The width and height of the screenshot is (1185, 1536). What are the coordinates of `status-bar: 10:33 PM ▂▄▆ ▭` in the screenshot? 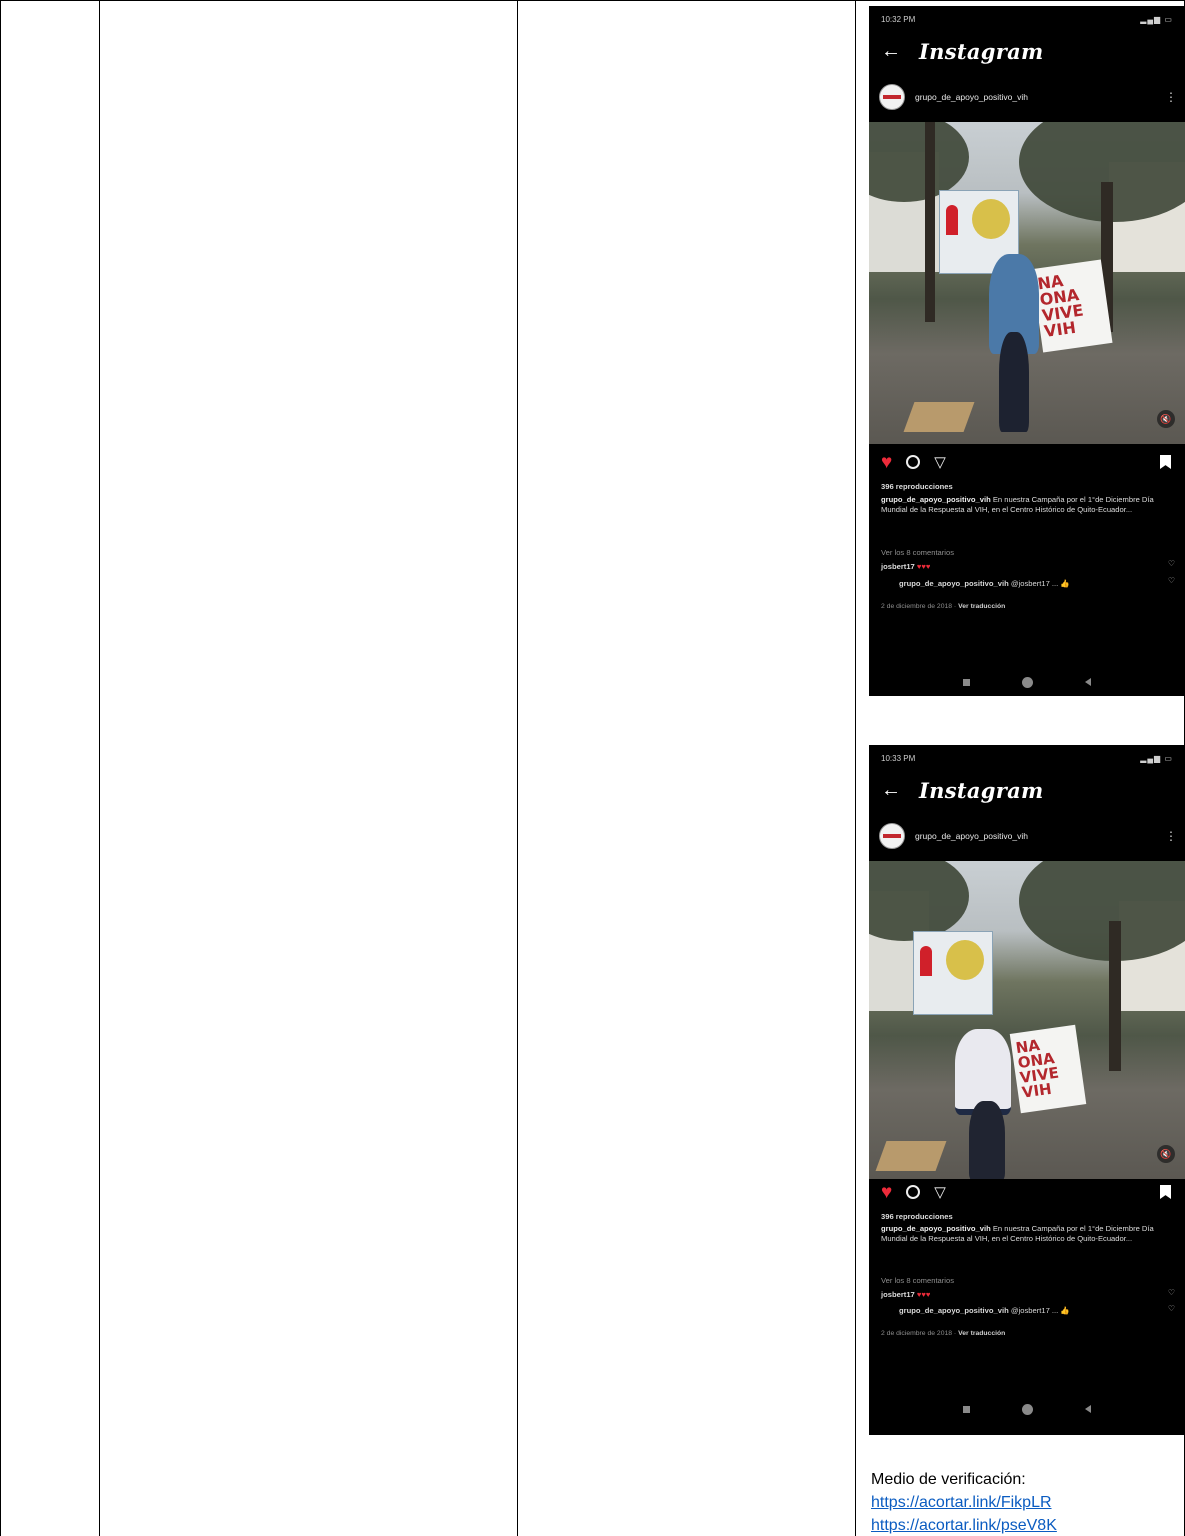 It's located at (1027, 760).